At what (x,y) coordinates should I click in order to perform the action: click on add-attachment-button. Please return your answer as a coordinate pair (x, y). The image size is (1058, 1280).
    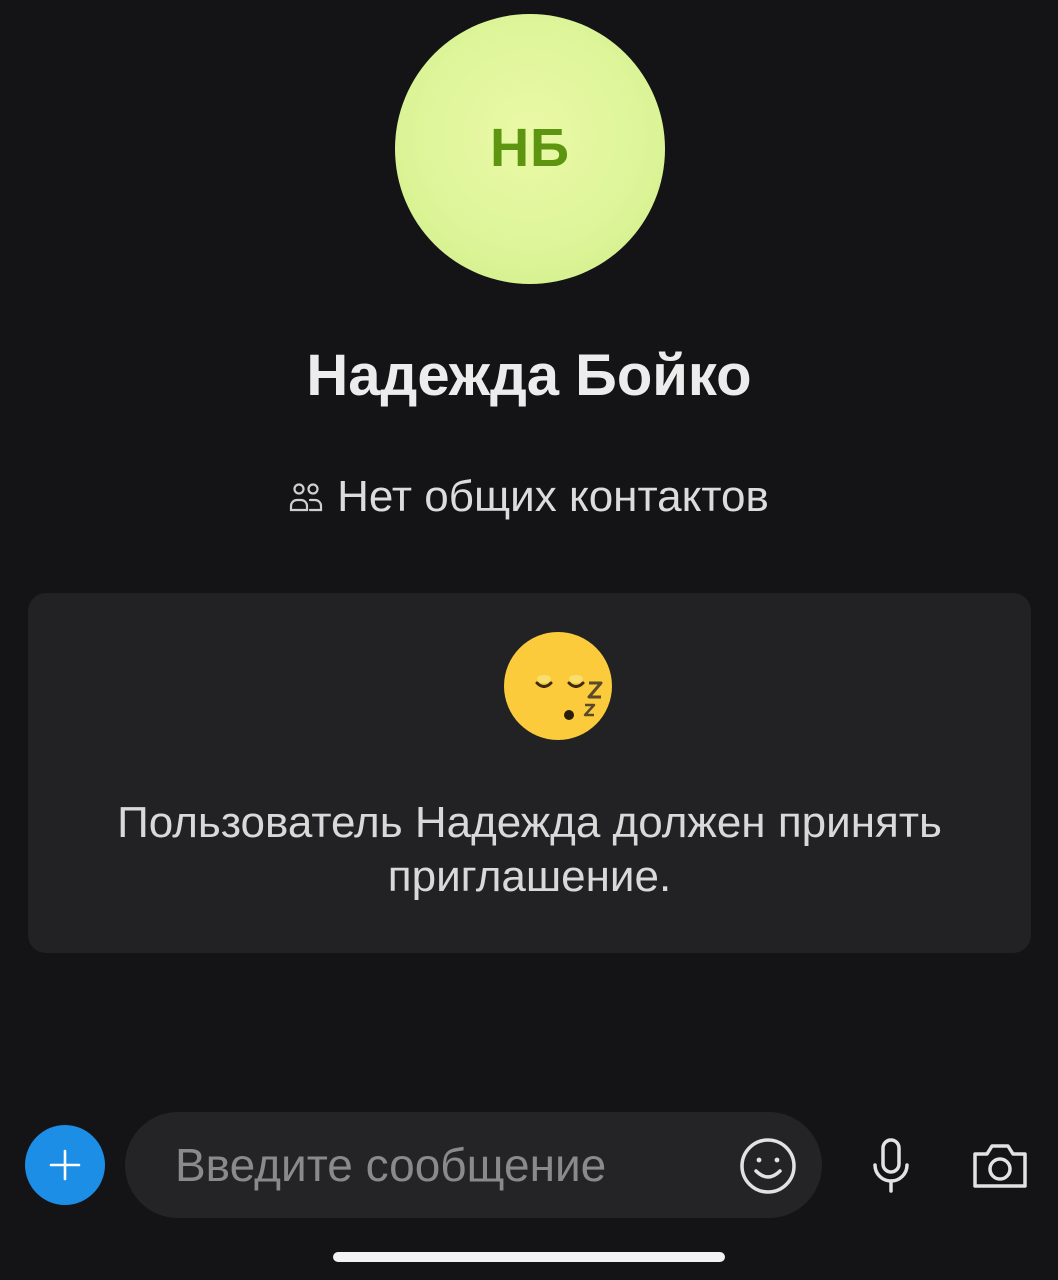
    Looking at the image, I should click on (65, 1165).